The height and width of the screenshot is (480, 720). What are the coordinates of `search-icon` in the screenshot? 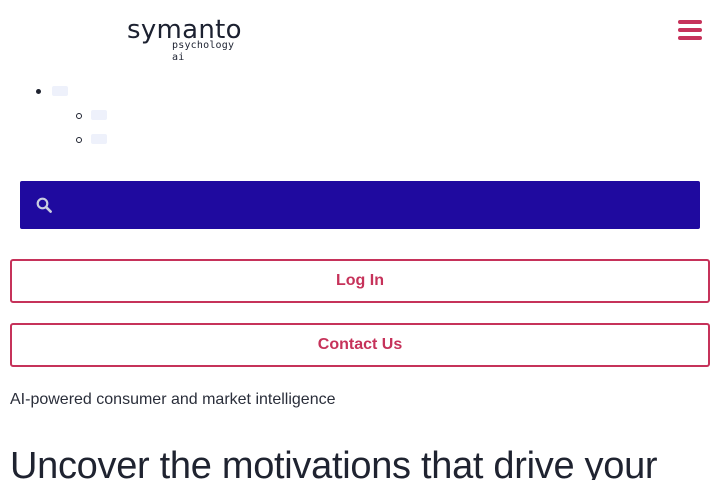 It's located at (44, 205).